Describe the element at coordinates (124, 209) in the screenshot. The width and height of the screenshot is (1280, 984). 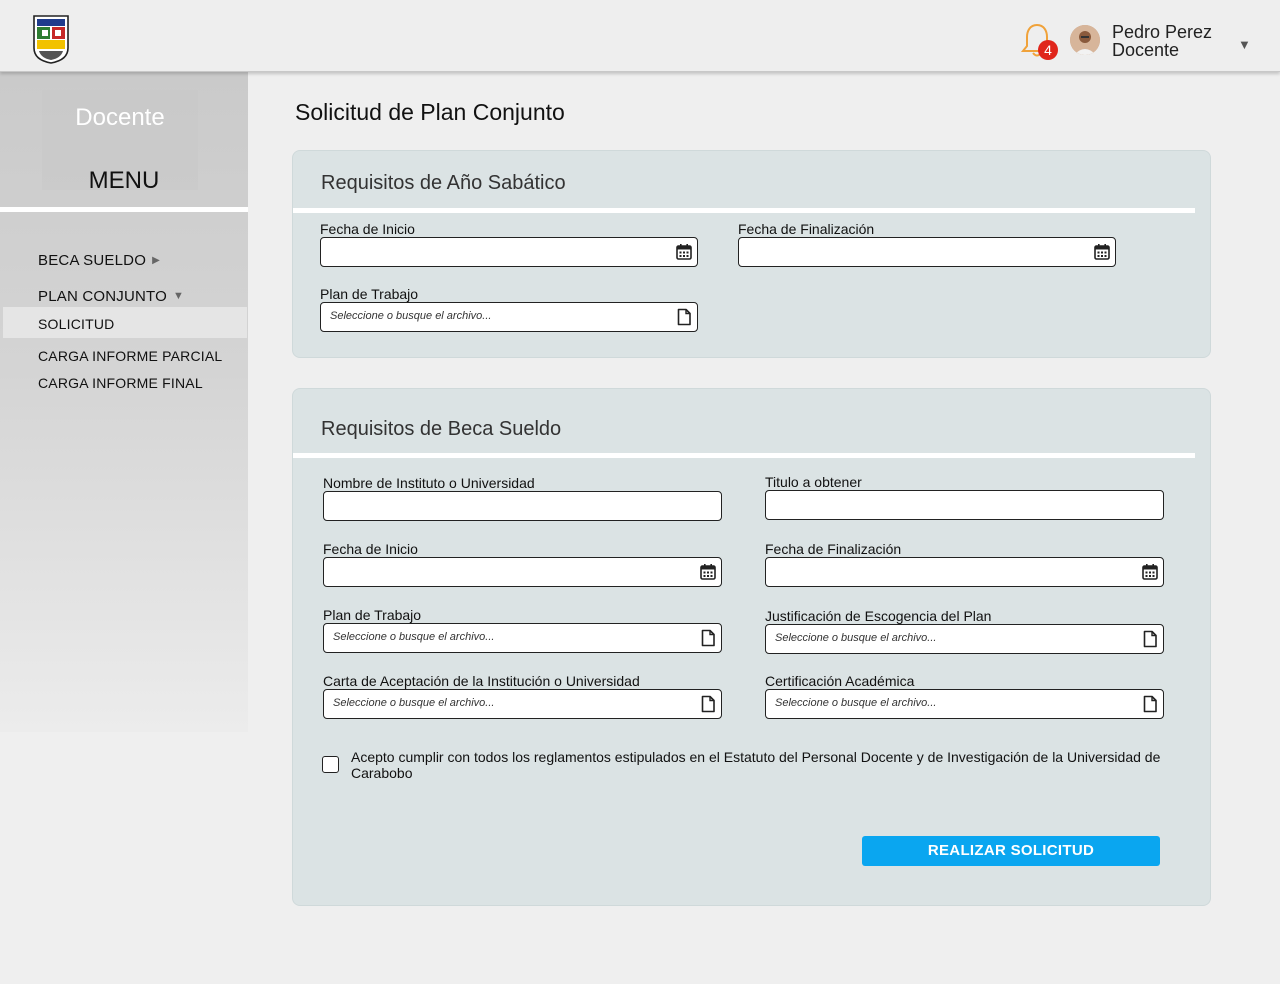
I see `sidebar-divider` at that location.